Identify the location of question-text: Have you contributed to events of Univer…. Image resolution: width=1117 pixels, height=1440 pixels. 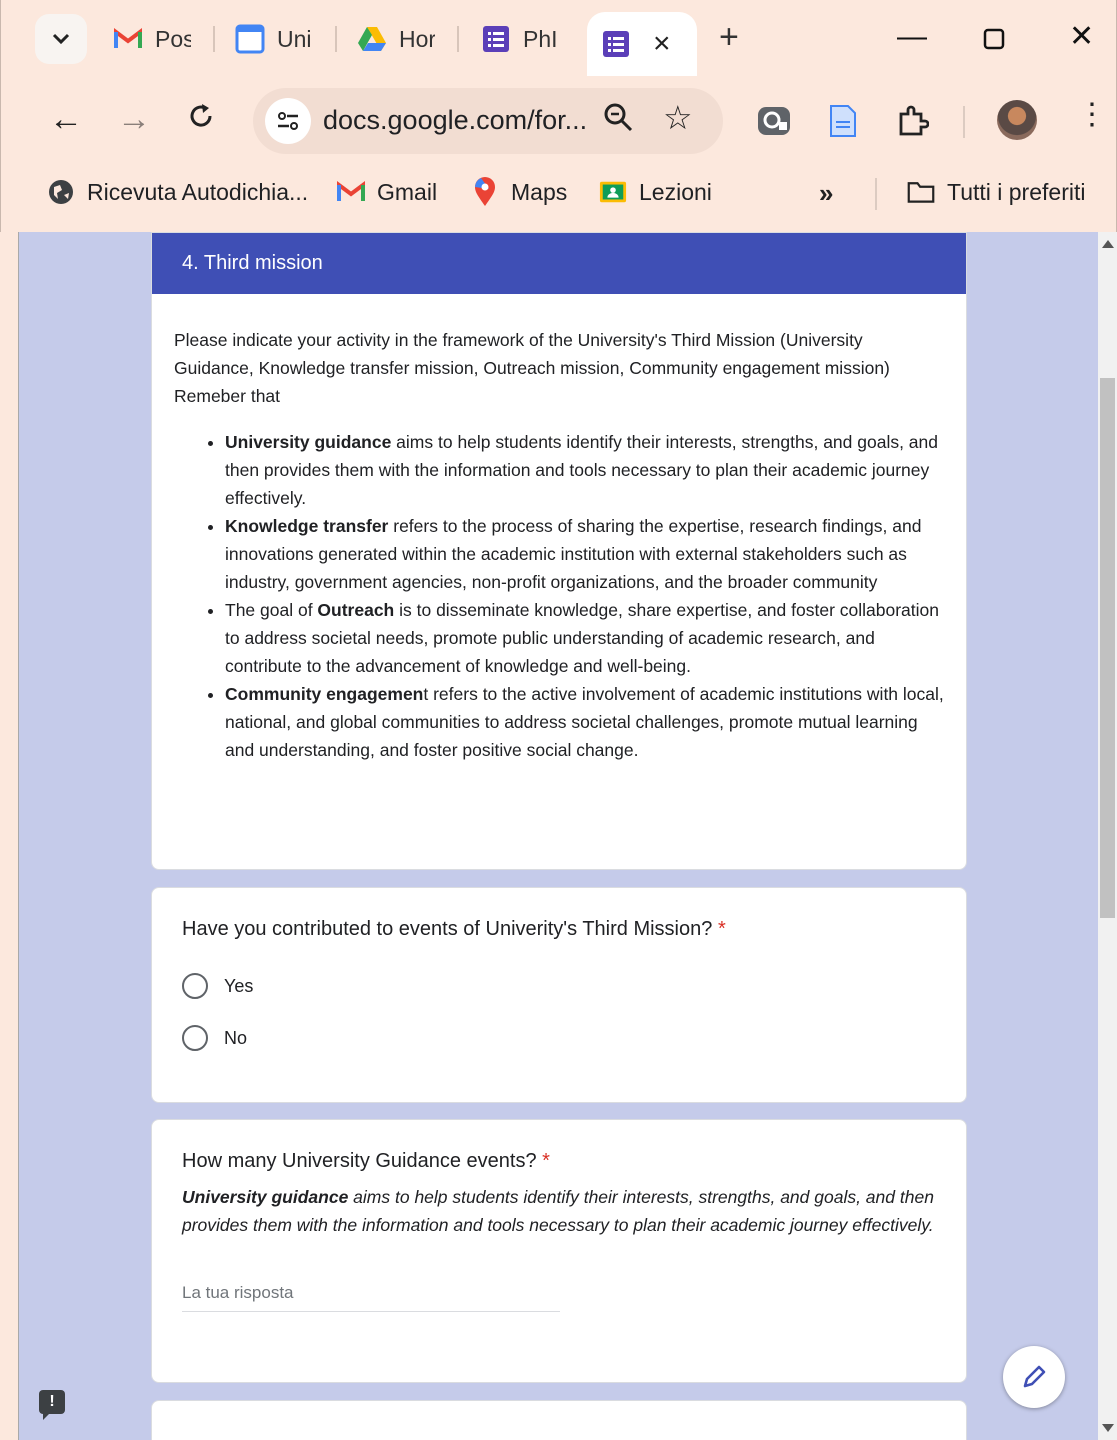
(447, 929).